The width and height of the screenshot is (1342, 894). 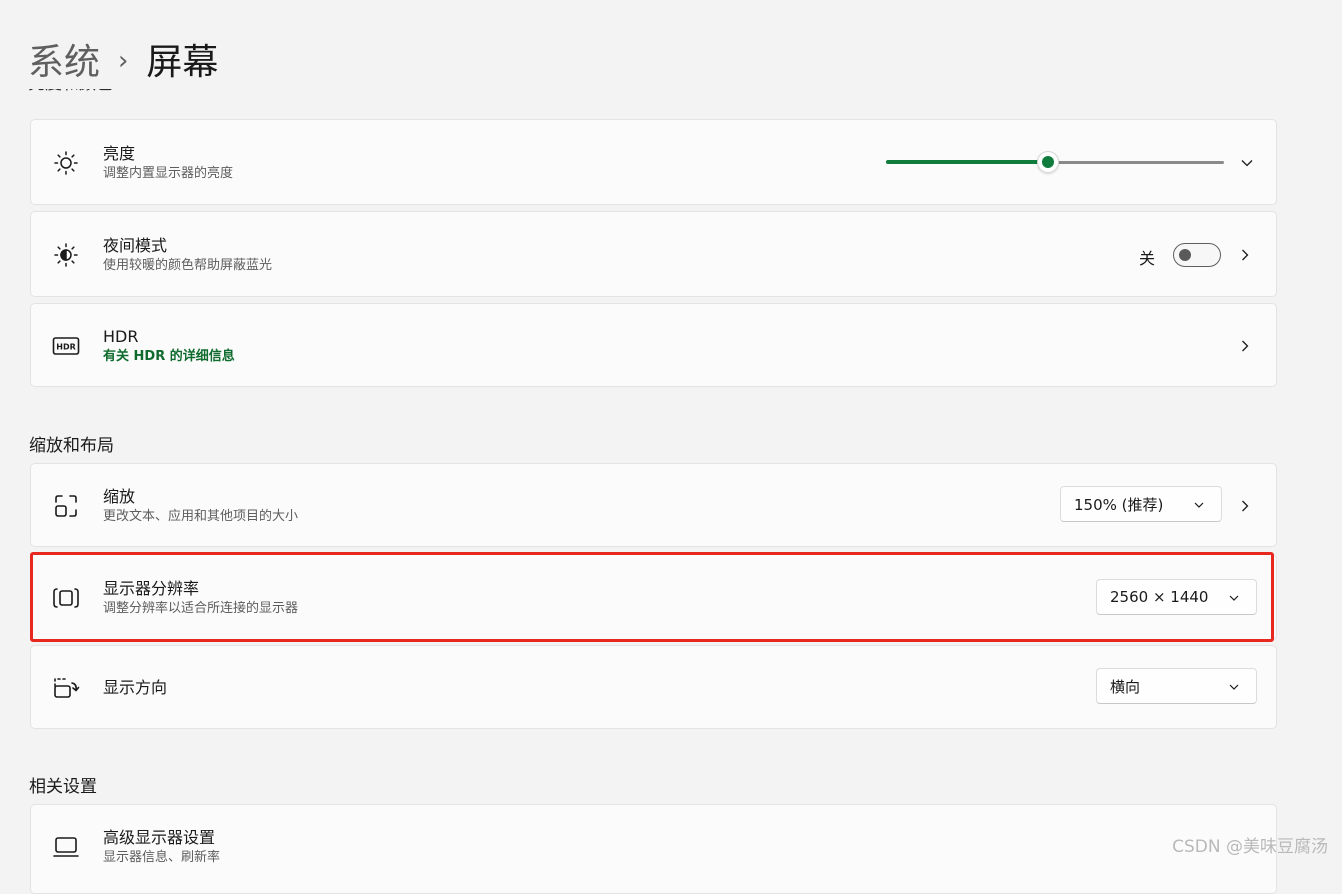 I want to click on orientation-dropdown-value: 横向, so click(x=1125, y=686).